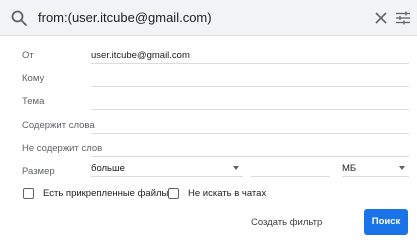 The height and width of the screenshot is (240, 417). What do you see at coordinates (250, 79) in the screenshot?
I see `to-field` at bounding box center [250, 79].